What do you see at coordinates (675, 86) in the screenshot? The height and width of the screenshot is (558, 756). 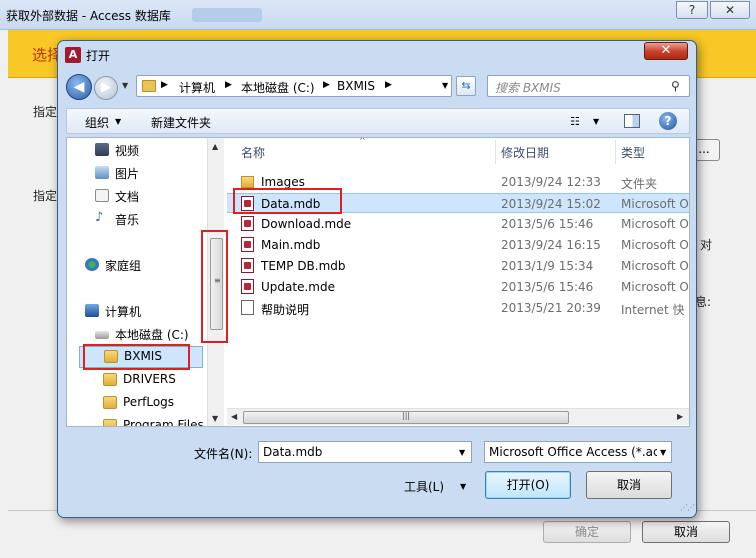 I see `search-icon: ⚲` at bounding box center [675, 86].